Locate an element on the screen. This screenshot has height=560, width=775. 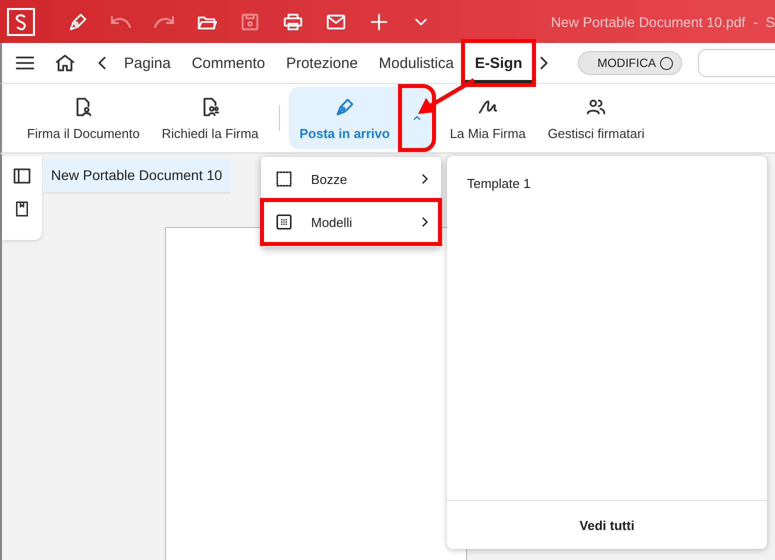
dotted-grid-icon is located at coordinates (284, 222).